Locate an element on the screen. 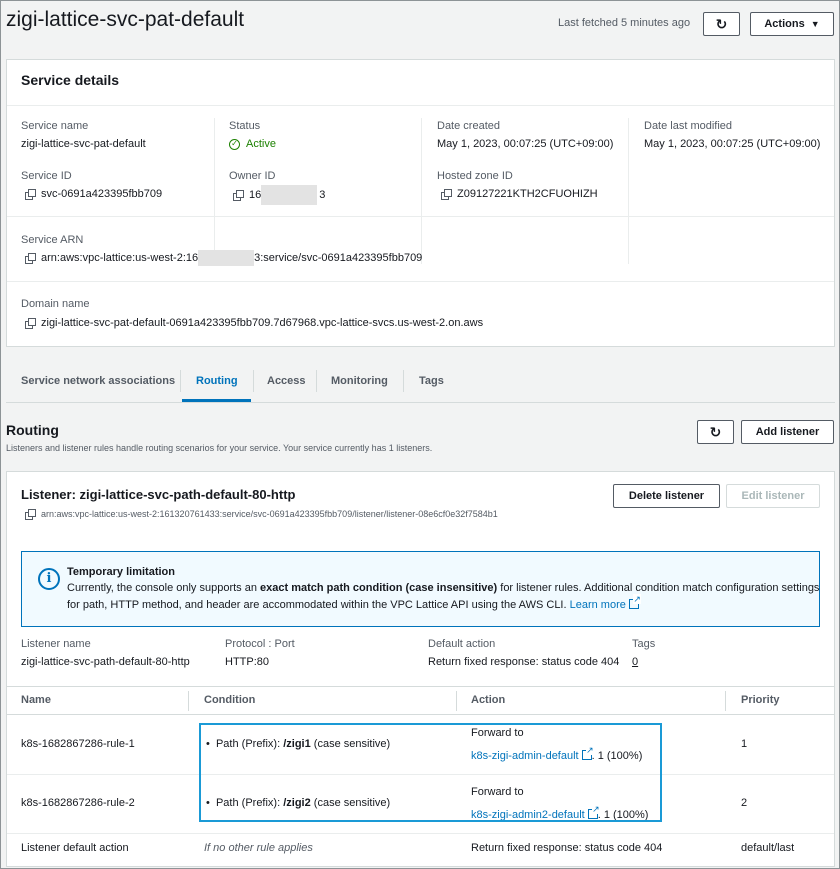  check-circle-icon: ✓ is located at coordinates (234, 144).